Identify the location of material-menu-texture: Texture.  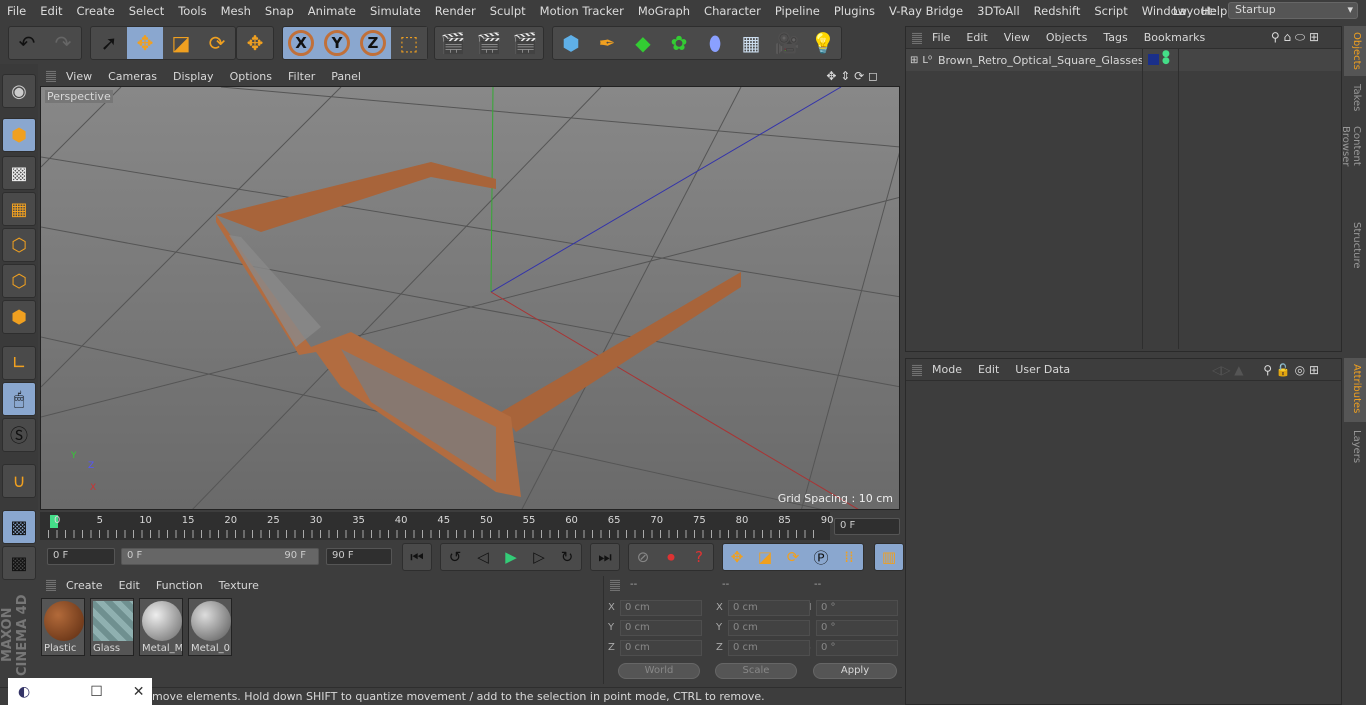
(239, 585).